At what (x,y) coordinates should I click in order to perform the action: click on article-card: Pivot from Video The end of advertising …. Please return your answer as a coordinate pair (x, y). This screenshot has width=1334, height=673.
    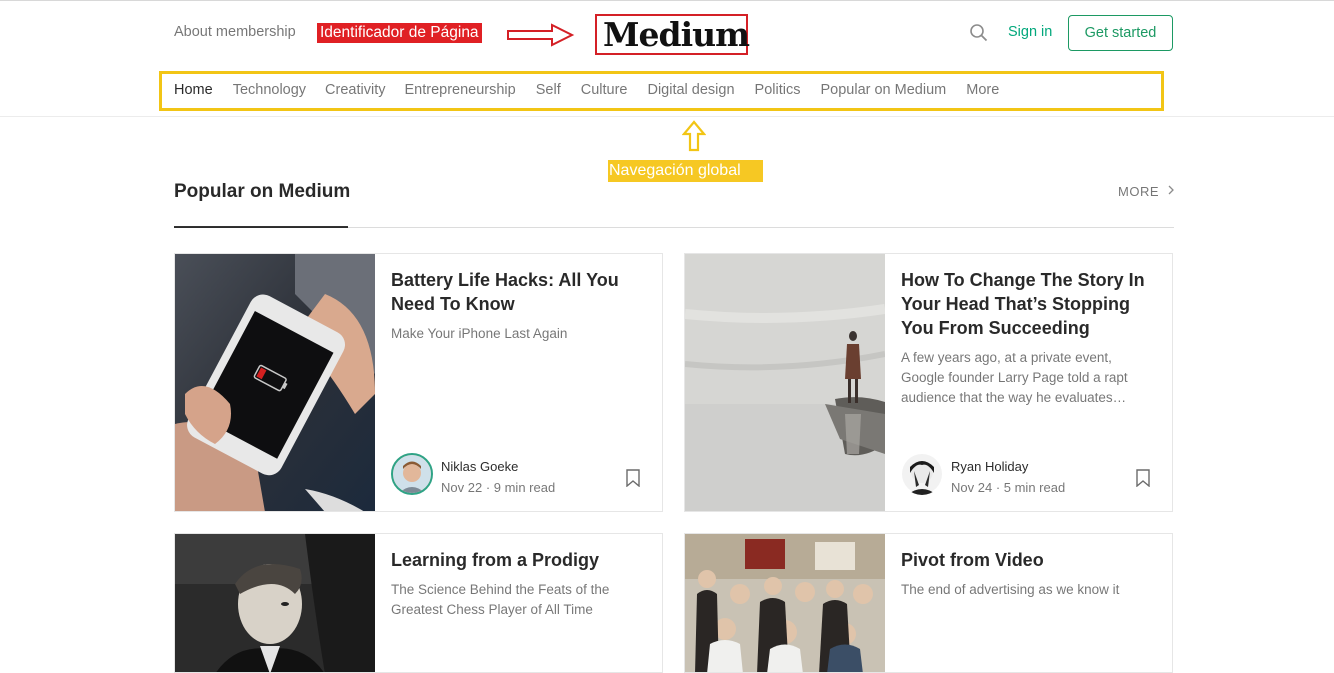
    Looking at the image, I should click on (928, 603).